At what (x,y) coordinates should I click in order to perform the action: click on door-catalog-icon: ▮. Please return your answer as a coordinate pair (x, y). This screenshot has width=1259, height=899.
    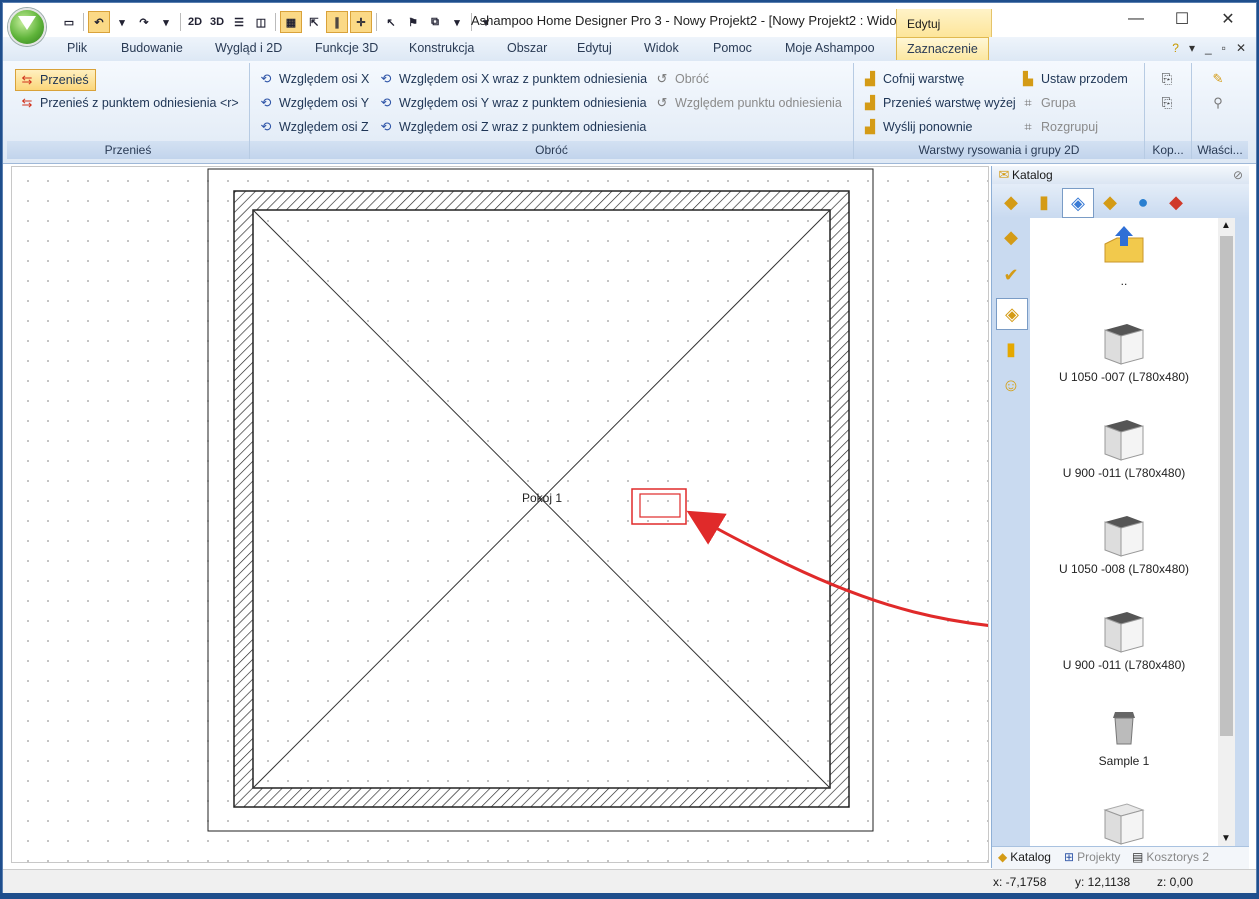
    Looking at the image, I should click on (1044, 202).